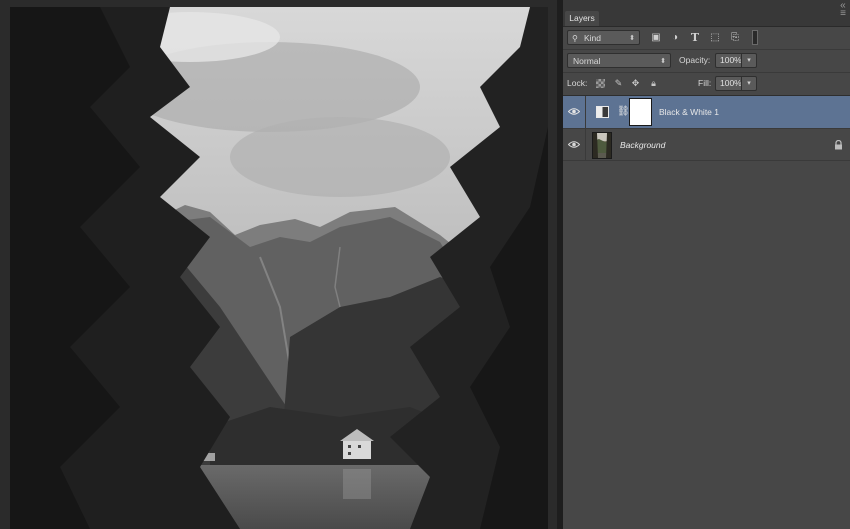 The width and height of the screenshot is (850, 529). I want to click on layer-row-background: Background, so click(706, 145).